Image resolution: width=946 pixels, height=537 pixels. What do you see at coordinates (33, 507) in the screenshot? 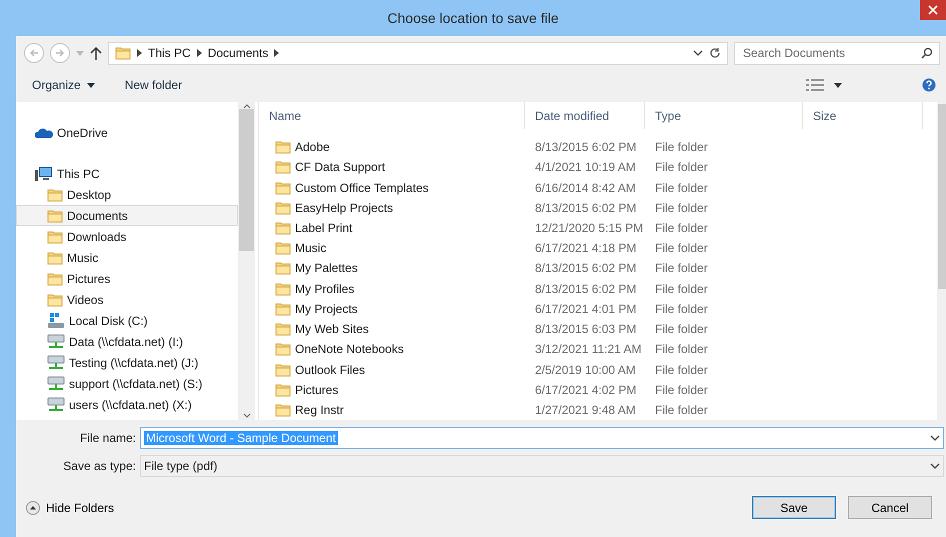
I see `collapse-icon` at bounding box center [33, 507].